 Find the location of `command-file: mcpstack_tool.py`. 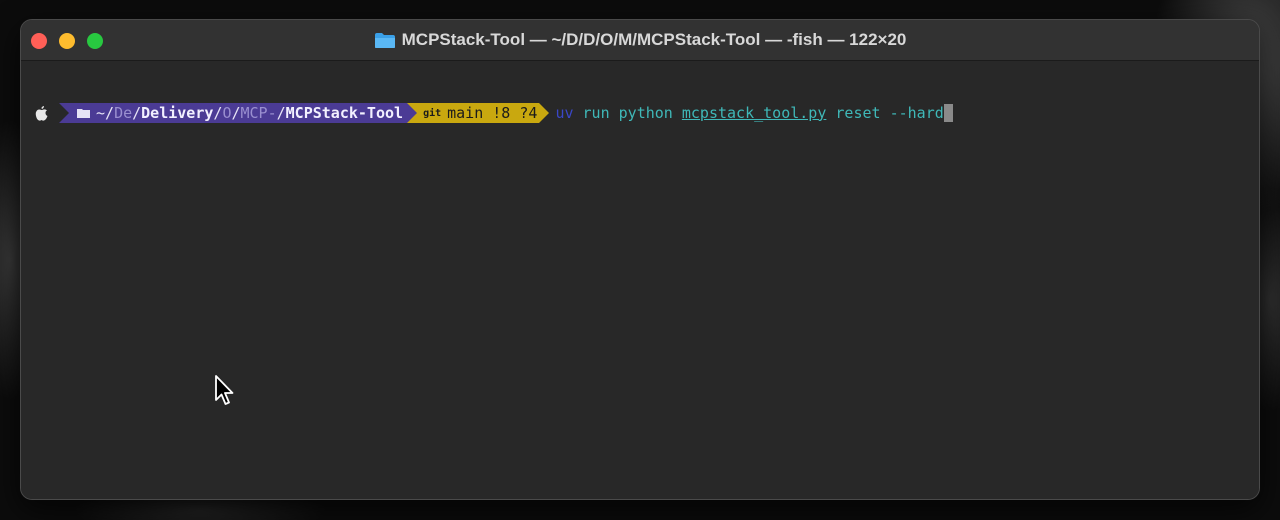

command-file: mcpstack_tool.py is located at coordinates (754, 112).